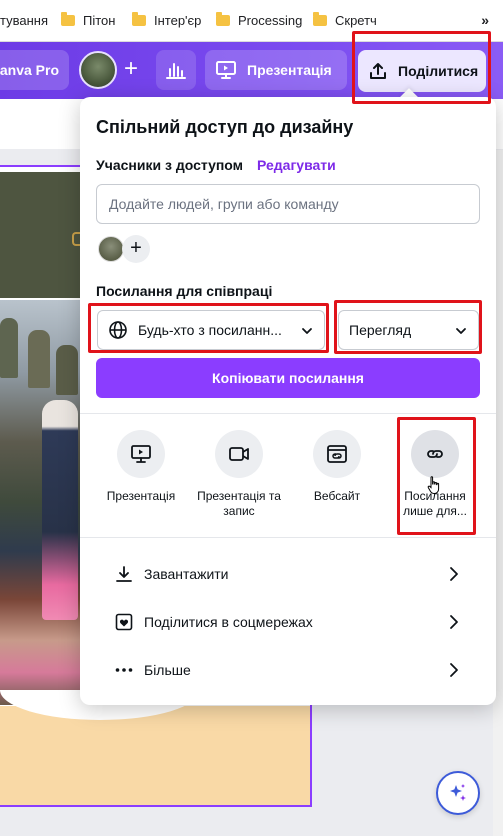 The width and height of the screenshot is (503, 836). I want to click on share-social-row: Поділитися в соцмережах, so click(288, 622).